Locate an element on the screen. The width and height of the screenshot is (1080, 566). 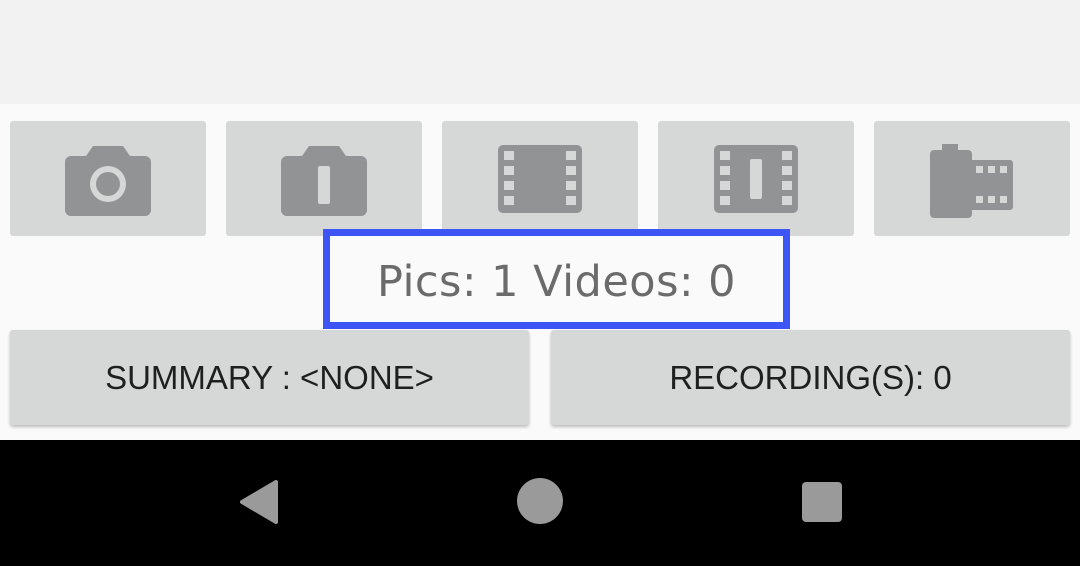
nav-back-button is located at coordinates (258, 504).